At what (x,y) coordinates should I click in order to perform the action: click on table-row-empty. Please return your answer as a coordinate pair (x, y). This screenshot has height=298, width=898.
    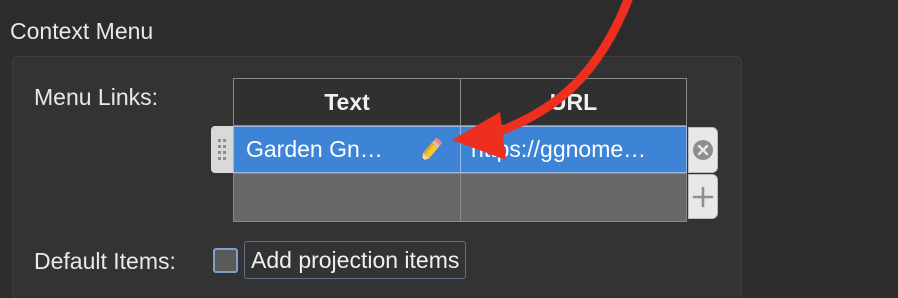
    Looking at the image, I should click on (460, 197).